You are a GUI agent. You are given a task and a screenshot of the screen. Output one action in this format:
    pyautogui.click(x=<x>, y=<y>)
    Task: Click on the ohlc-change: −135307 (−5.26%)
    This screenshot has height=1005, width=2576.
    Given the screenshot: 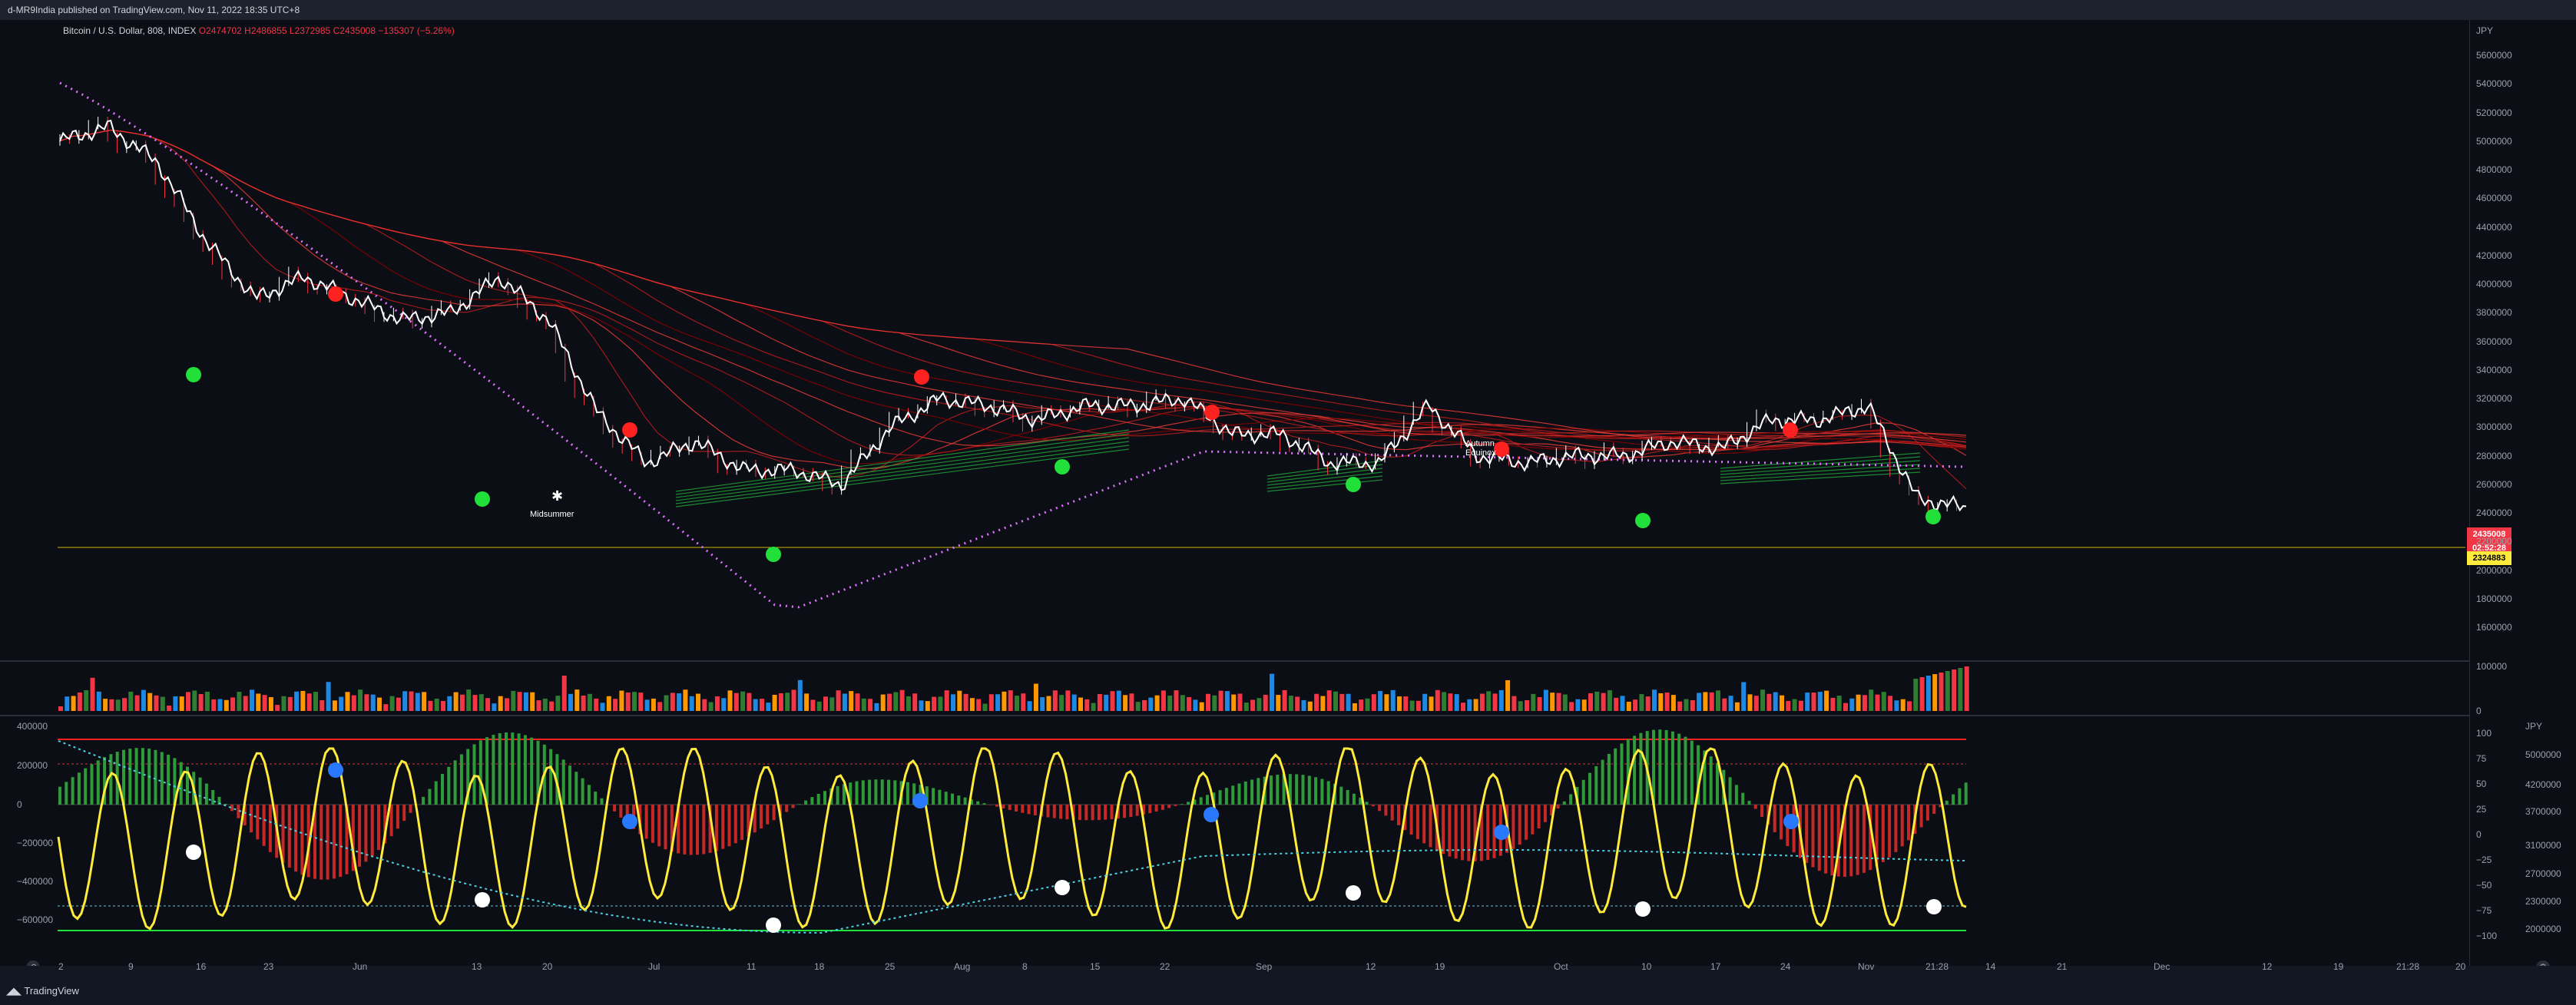 What is the action you would take?
    pyautogui.click(x=416, y=31)
    